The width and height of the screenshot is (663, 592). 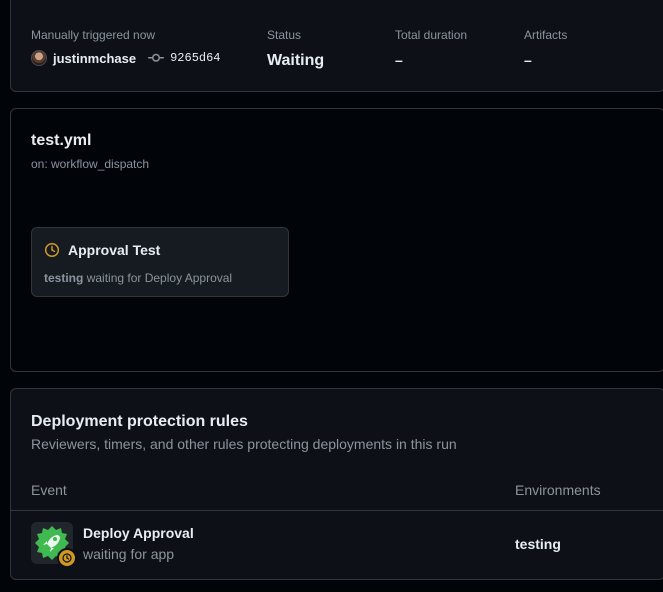 I want to click on duration-label: Total duration, so click(x=431, y=35).